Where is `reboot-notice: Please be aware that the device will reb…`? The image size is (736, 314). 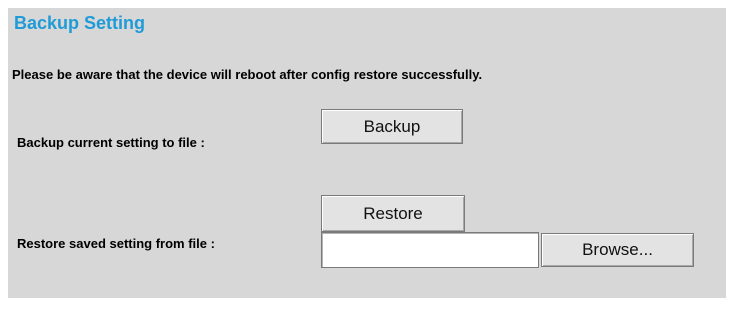
reboot-notice: Please be aware that the device will reb… is located at coordinates (247, 74).